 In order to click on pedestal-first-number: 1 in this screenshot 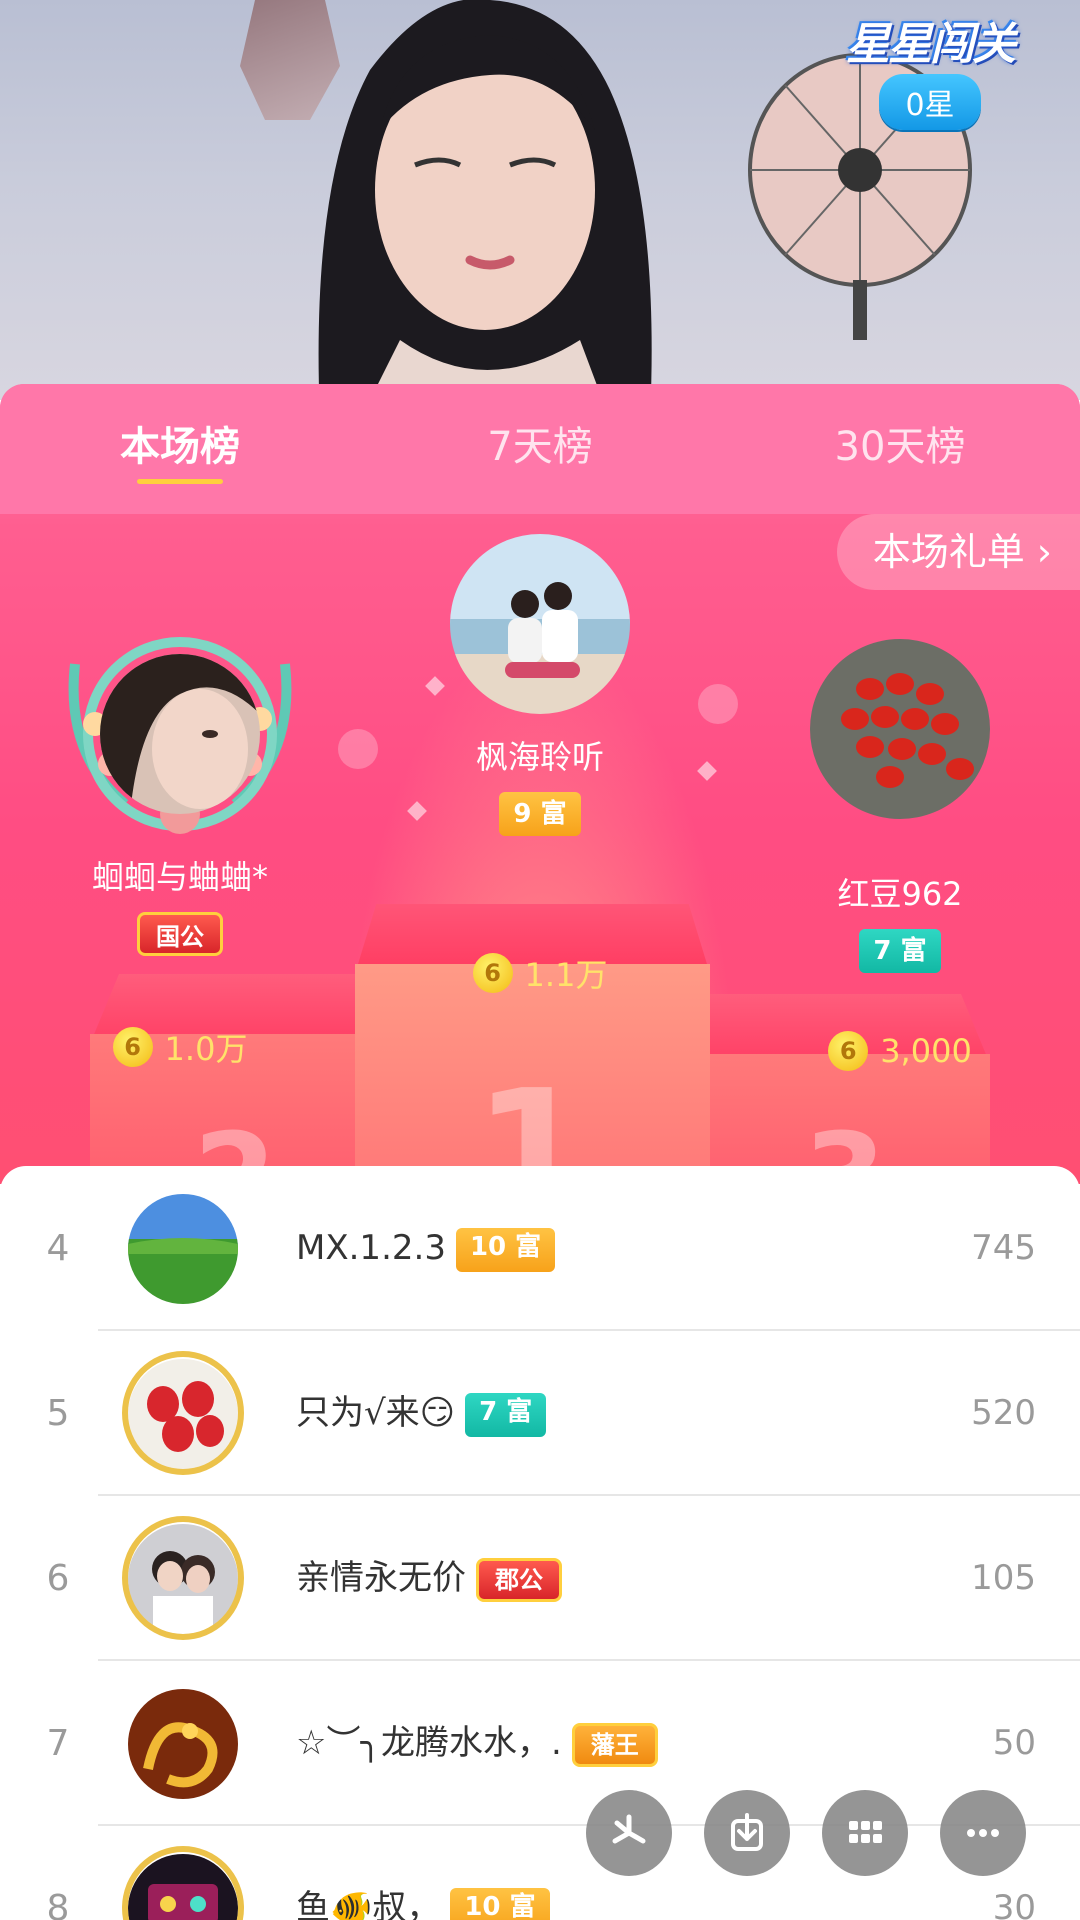, I will do `click(532, 1119)`.